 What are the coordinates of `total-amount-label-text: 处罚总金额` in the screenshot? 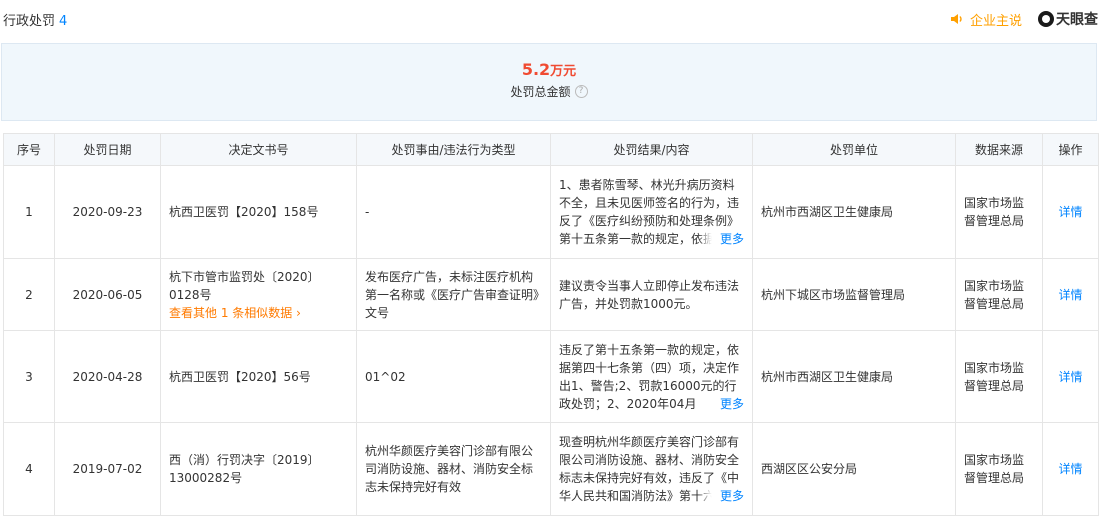 It's located at (540, 92).